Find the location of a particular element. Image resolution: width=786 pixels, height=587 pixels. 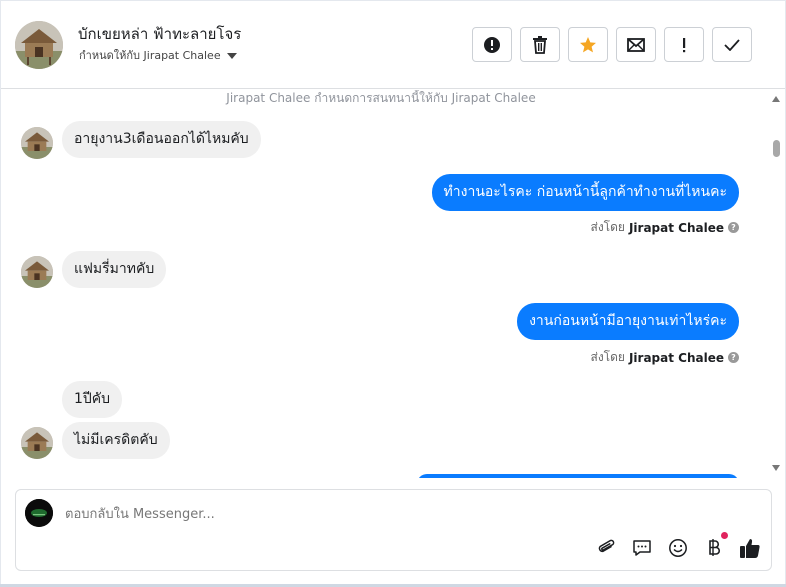

scroll-up-arrow-icon is located at coordinates (776, 99).